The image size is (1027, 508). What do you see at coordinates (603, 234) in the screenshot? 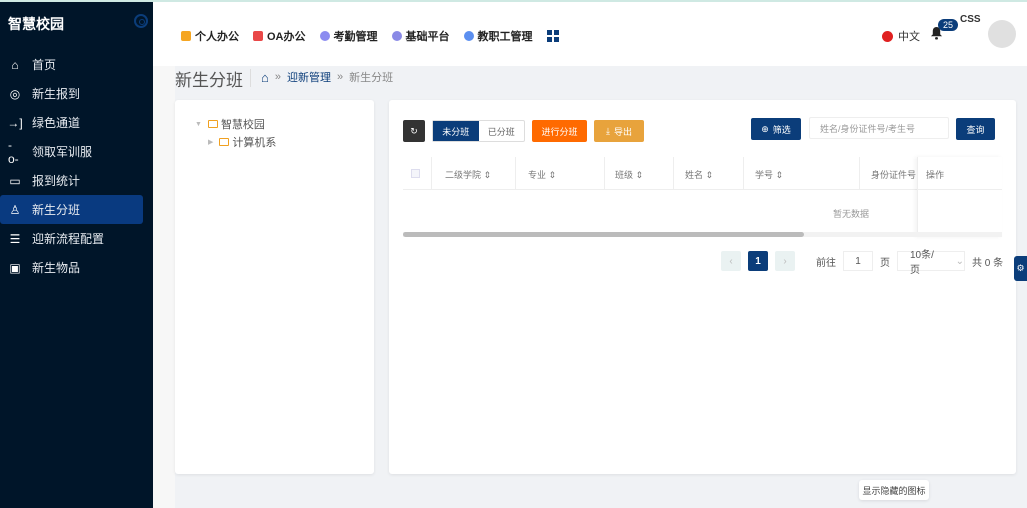
I see `scrollbar-thumb` at bounding box center [603, 234].